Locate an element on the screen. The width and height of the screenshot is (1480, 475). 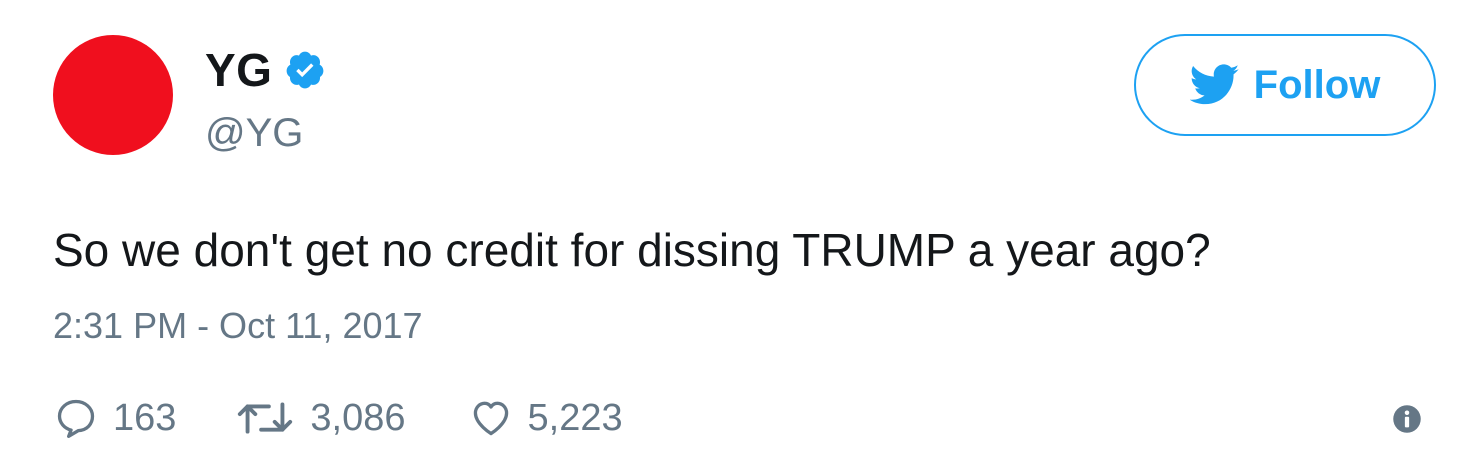
info-icon is located at coordinates (1407, 419).